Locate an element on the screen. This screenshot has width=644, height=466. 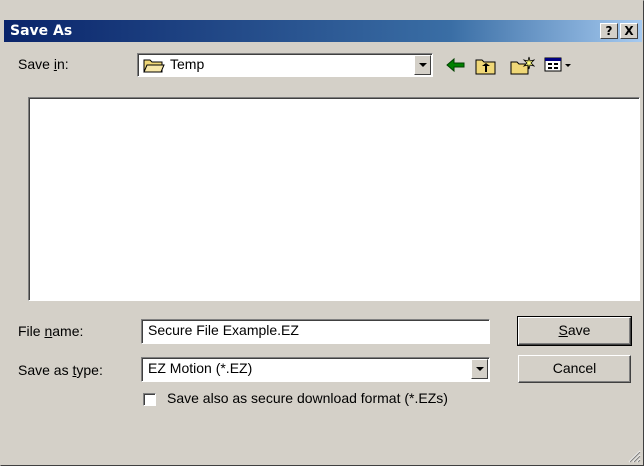
file-name-label: File name: is located at coordinates (51, 331).